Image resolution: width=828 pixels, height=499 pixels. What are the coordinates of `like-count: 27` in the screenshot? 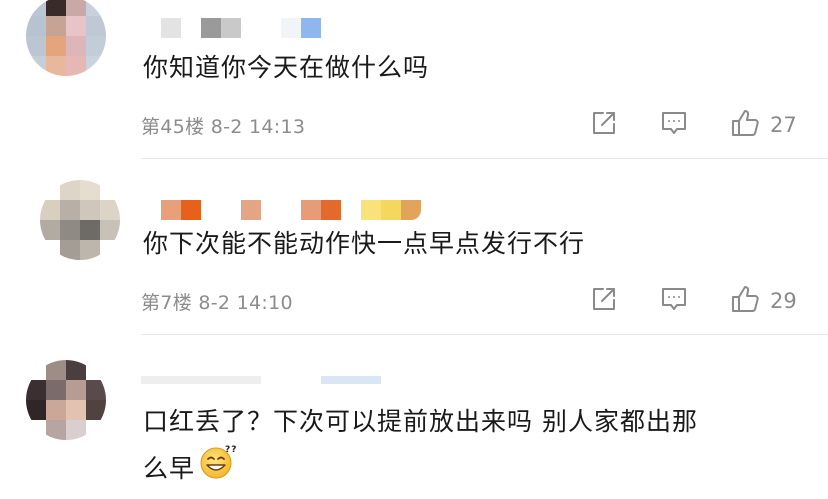 It's located at (783, 125).